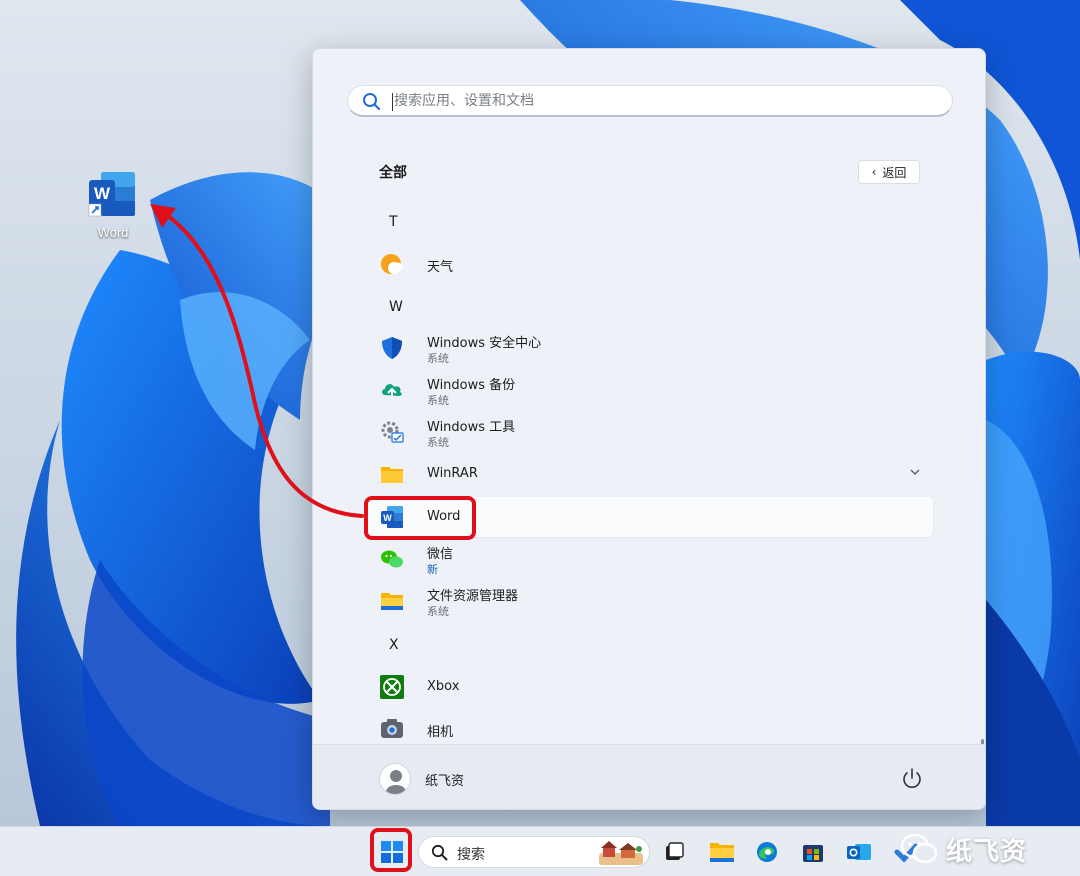 Image resolution: width=1080 pixels, height=876 pixels. What do you see at coordinates (257, 361) in the screenshot?
I see `red-arrow-annotation` at bounding box center [257, 361].